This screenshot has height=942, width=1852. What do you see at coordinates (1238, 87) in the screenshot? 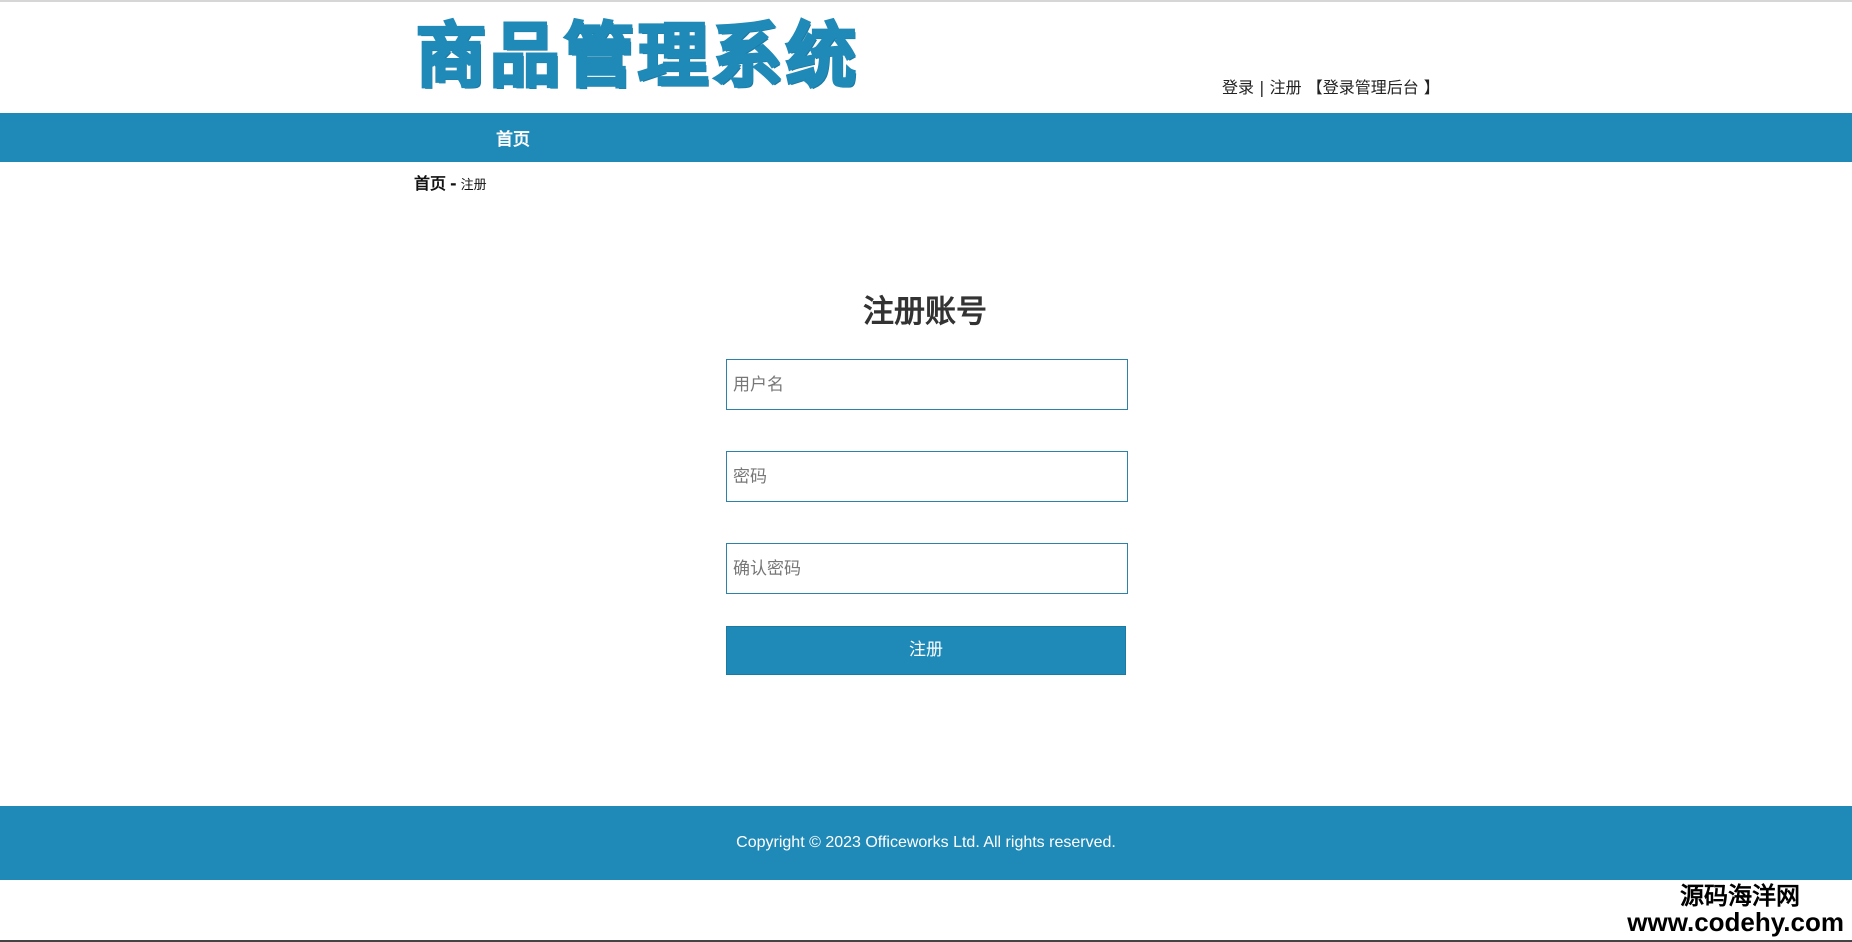
I see `login-link: 登录` at bounding box center [1238, 87].